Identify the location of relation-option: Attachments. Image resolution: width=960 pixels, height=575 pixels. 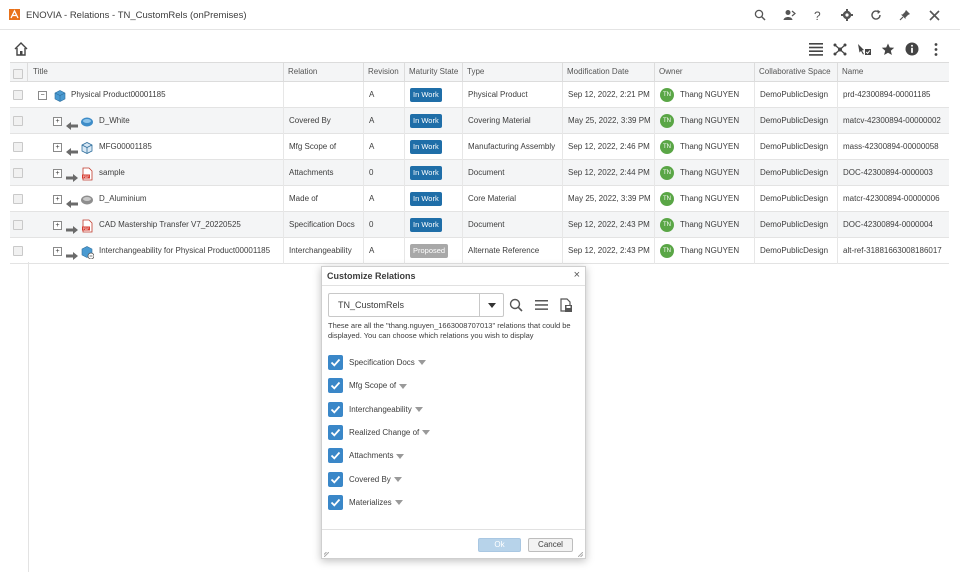
(428, 456).